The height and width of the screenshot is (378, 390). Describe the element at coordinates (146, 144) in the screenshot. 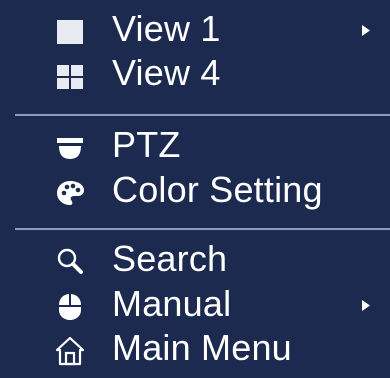

I see `menu-label: PTZ` at that location.